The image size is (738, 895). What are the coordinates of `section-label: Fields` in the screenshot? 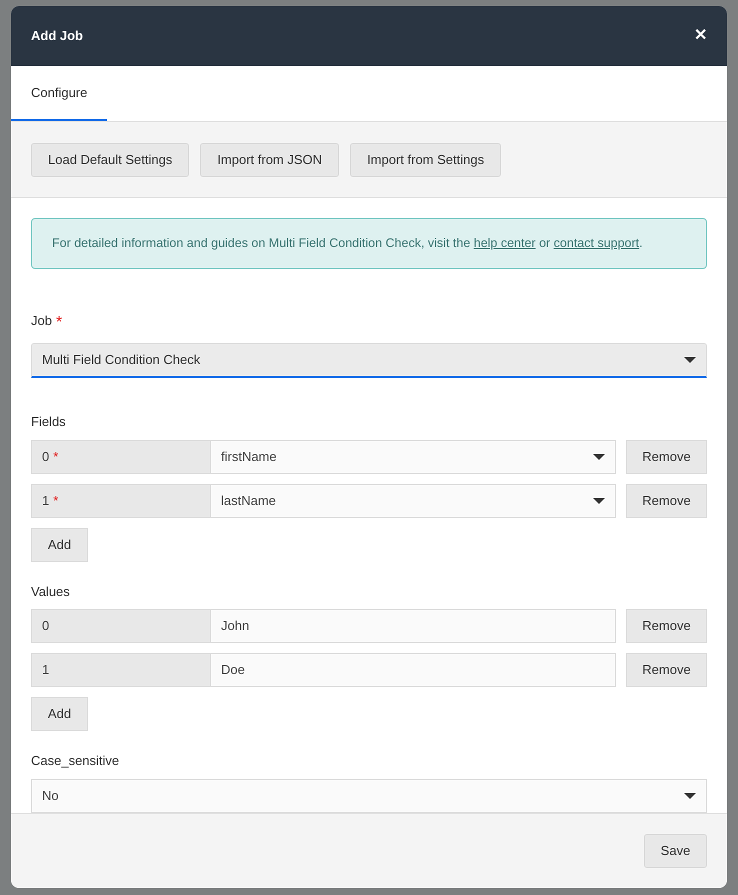 It's located at (49, 422).